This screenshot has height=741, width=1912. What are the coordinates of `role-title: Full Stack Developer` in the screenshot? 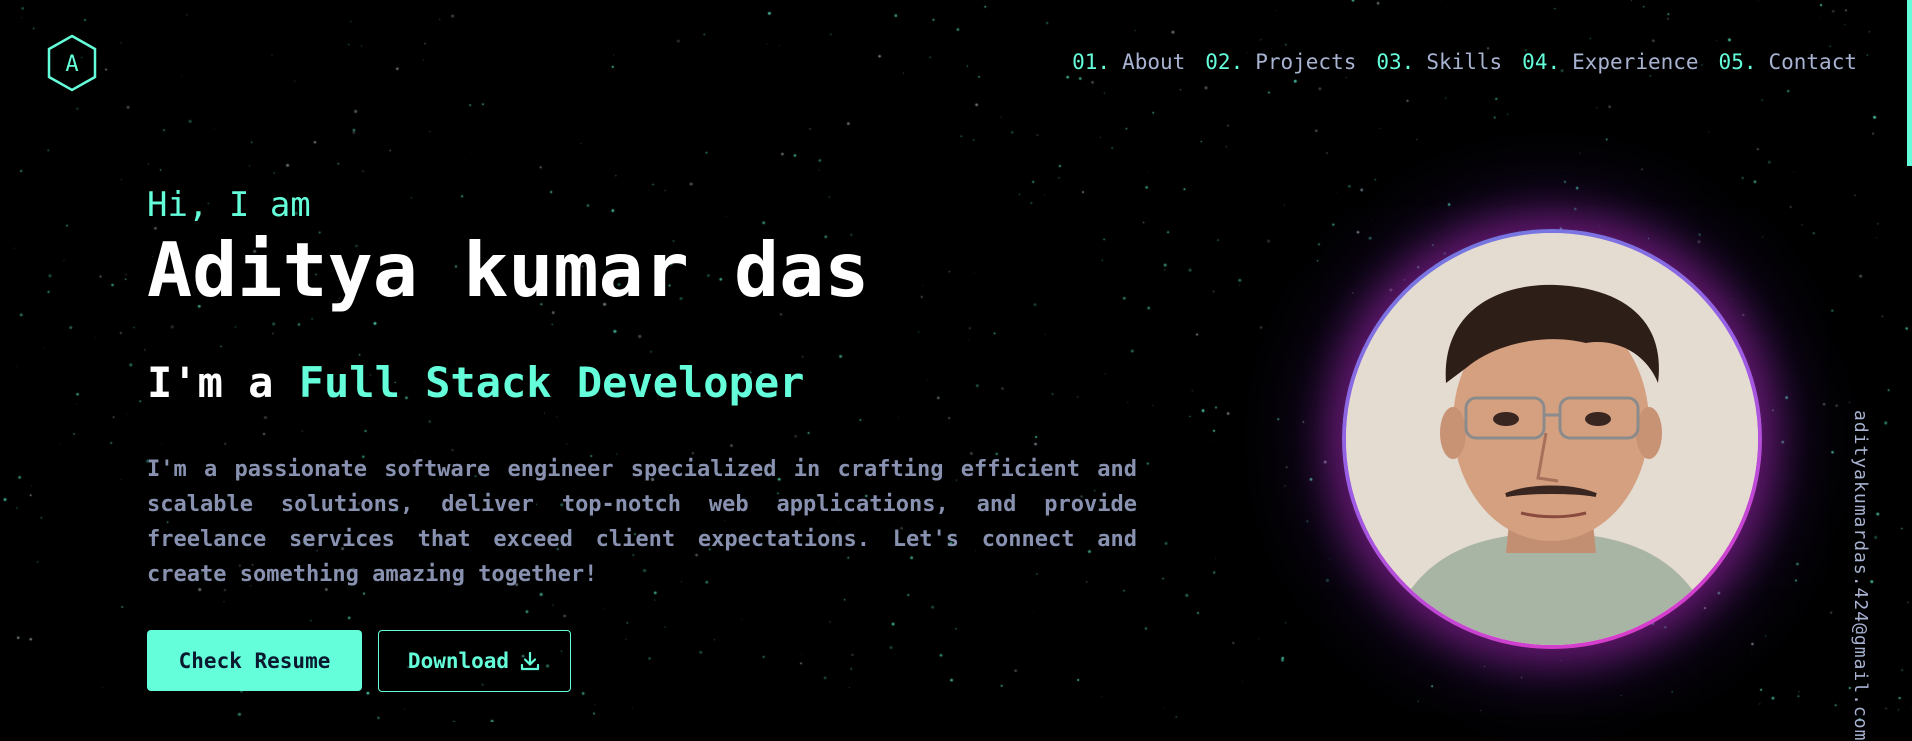 It's located at (551, 382).